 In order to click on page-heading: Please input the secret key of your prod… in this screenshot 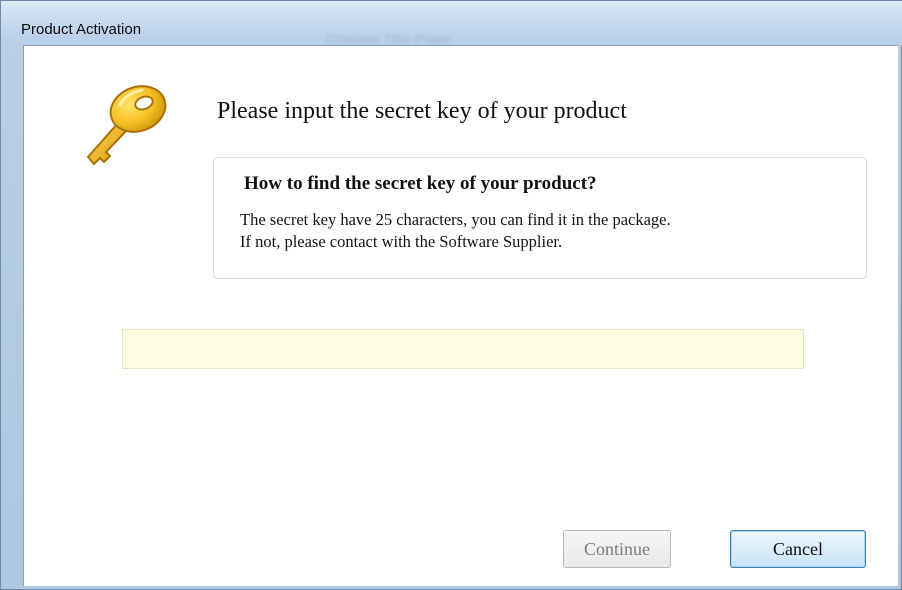, I will do `click(422, 111)`.